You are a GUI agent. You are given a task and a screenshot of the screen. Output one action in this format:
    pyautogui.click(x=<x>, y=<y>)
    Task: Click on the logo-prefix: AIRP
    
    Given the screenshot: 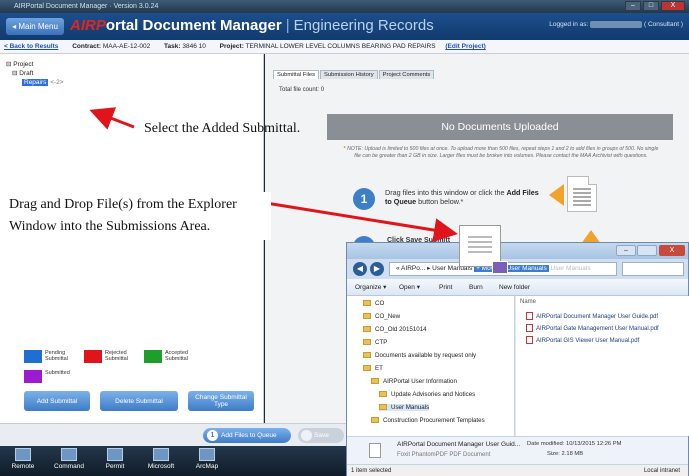 What is the action you would take?
    pyautogui.click(x=88, y=25)
    